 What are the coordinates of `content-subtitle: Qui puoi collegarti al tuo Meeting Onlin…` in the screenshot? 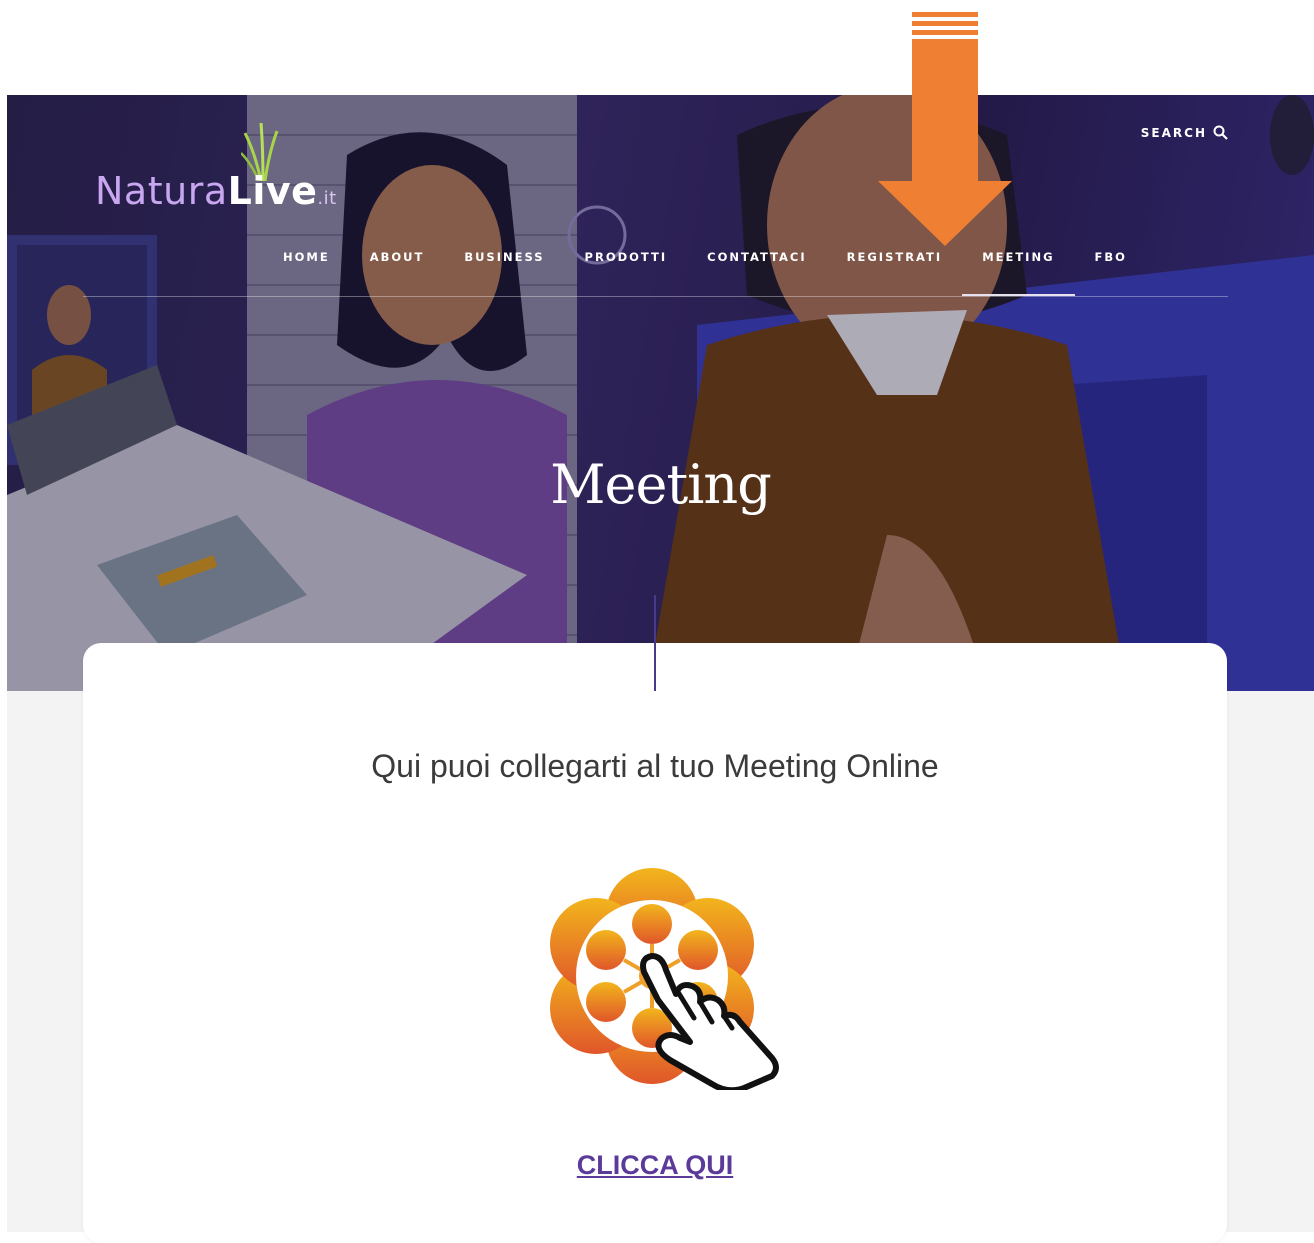 It's located at (655, 766).